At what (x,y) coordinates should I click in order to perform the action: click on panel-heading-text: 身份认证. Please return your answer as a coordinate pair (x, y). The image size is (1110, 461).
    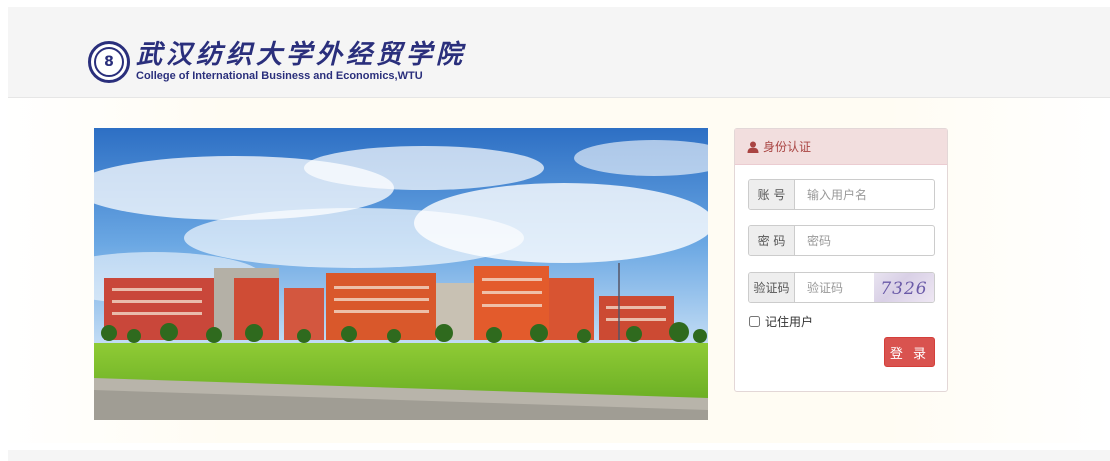
    Looking at the image, I should click on (787, 147).